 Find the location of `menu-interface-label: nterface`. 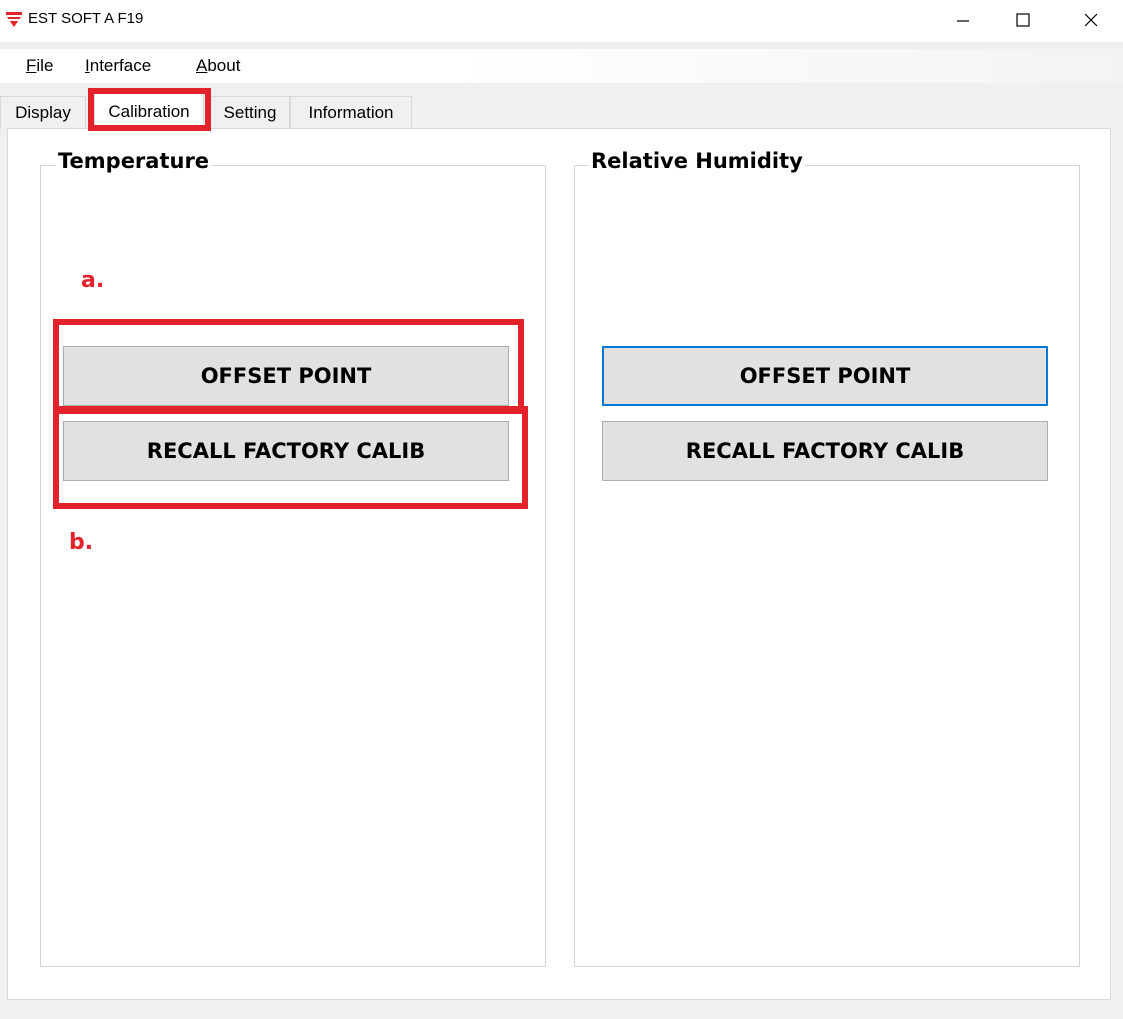

menu-interface-label: nterface is located at coordinates (120, 65).